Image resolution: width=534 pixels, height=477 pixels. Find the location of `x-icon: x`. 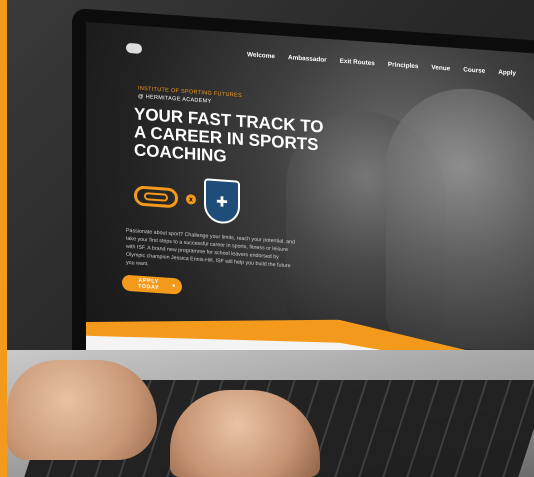

x-icon: x is located at coordinates (191, 199).